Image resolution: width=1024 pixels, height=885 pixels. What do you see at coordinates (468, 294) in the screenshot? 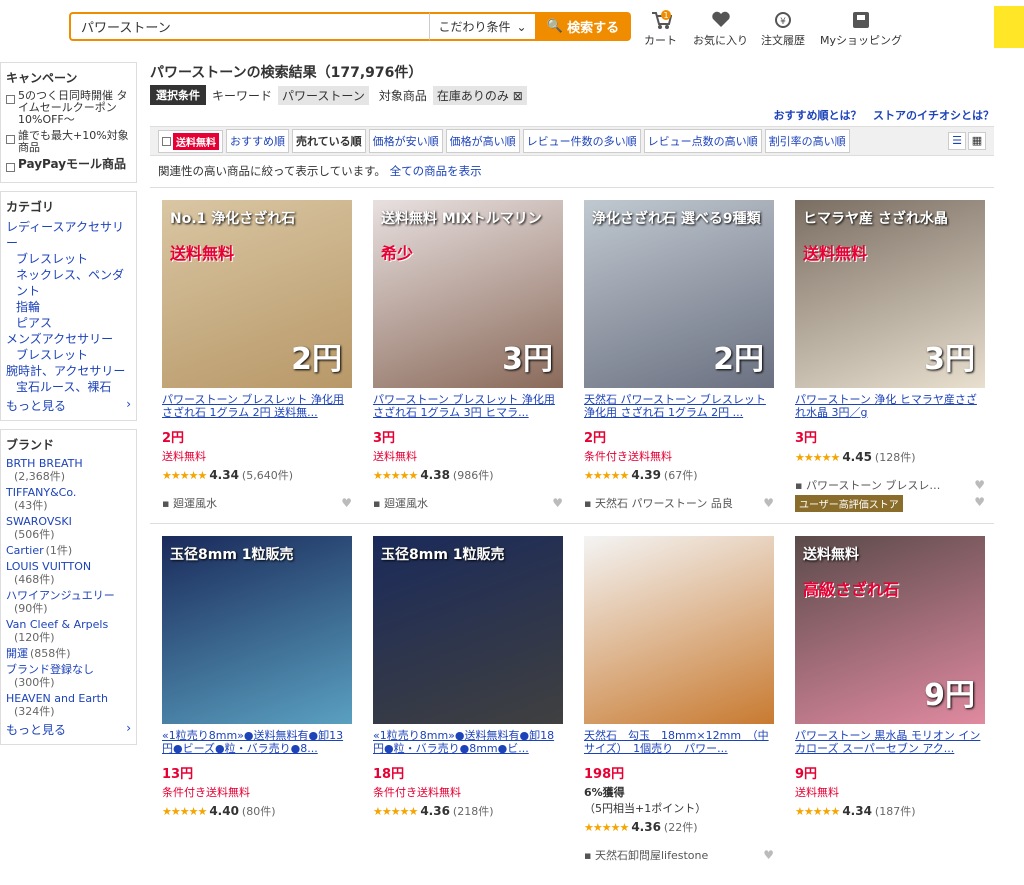
I see `product-image: 送料無料 MIXトルマリン 希少 3円` at bounding box center [468, 294].